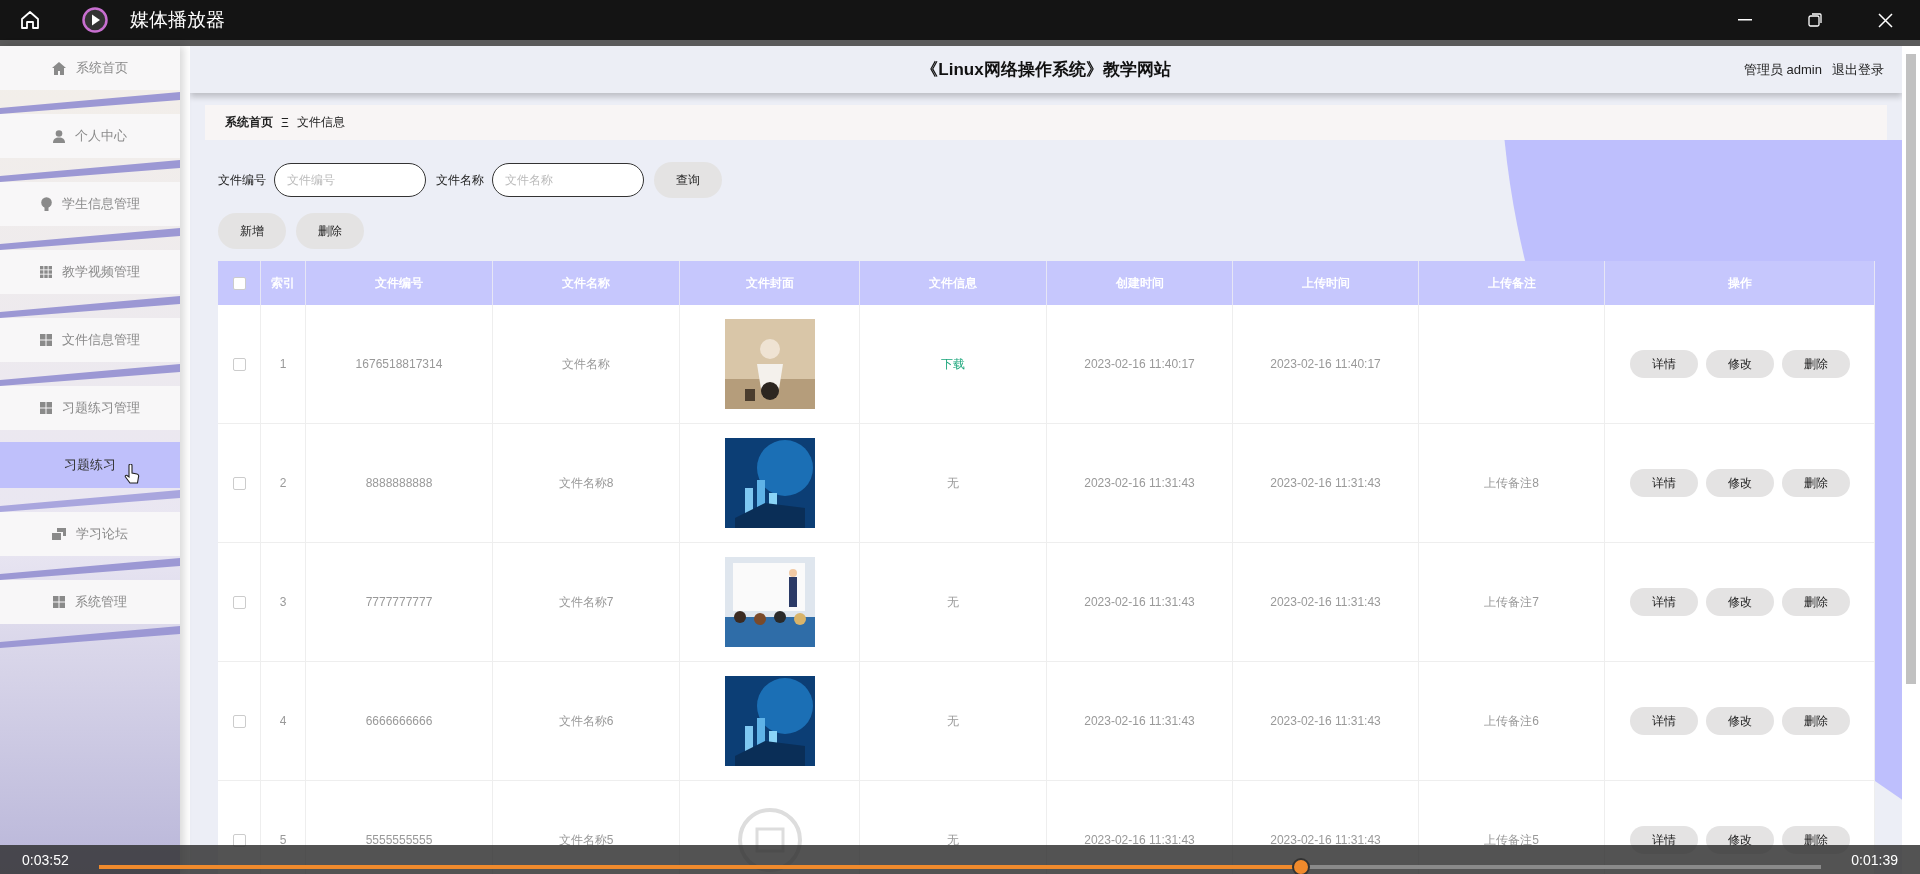 Image resolution: width=1920 pixels, height=874 pixels. I want to click on logout-link: 退出登录, so click(1858, 69).